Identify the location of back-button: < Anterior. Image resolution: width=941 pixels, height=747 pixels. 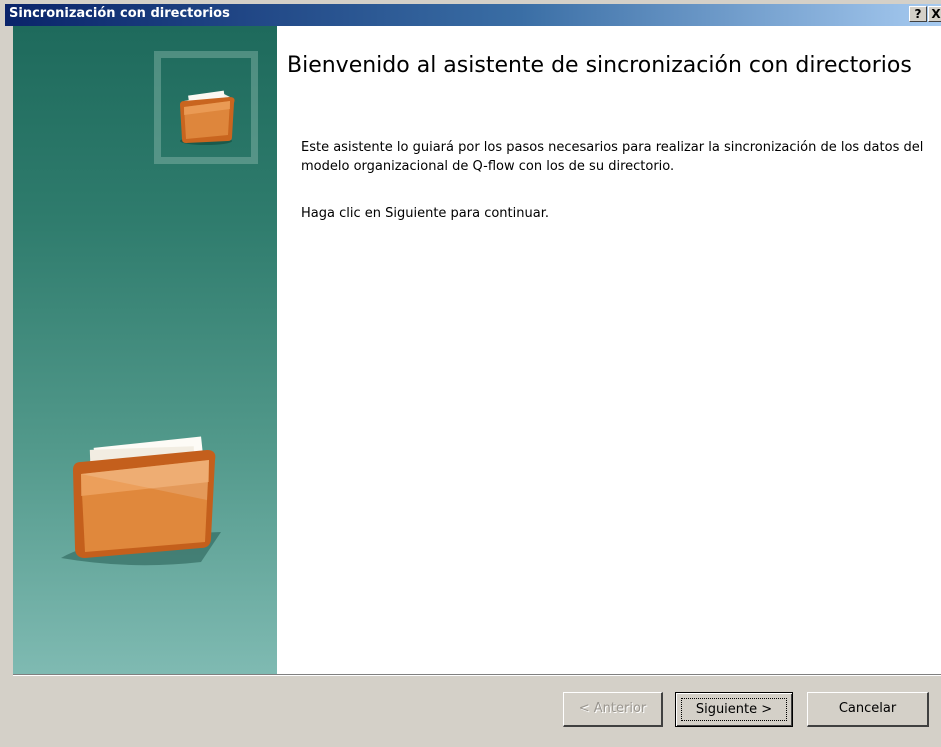
(613, 709).